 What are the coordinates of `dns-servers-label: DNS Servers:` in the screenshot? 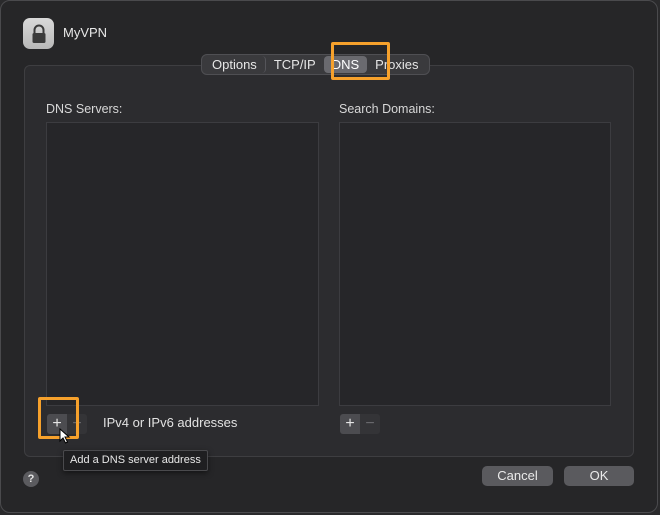 It's located at (84, 109).